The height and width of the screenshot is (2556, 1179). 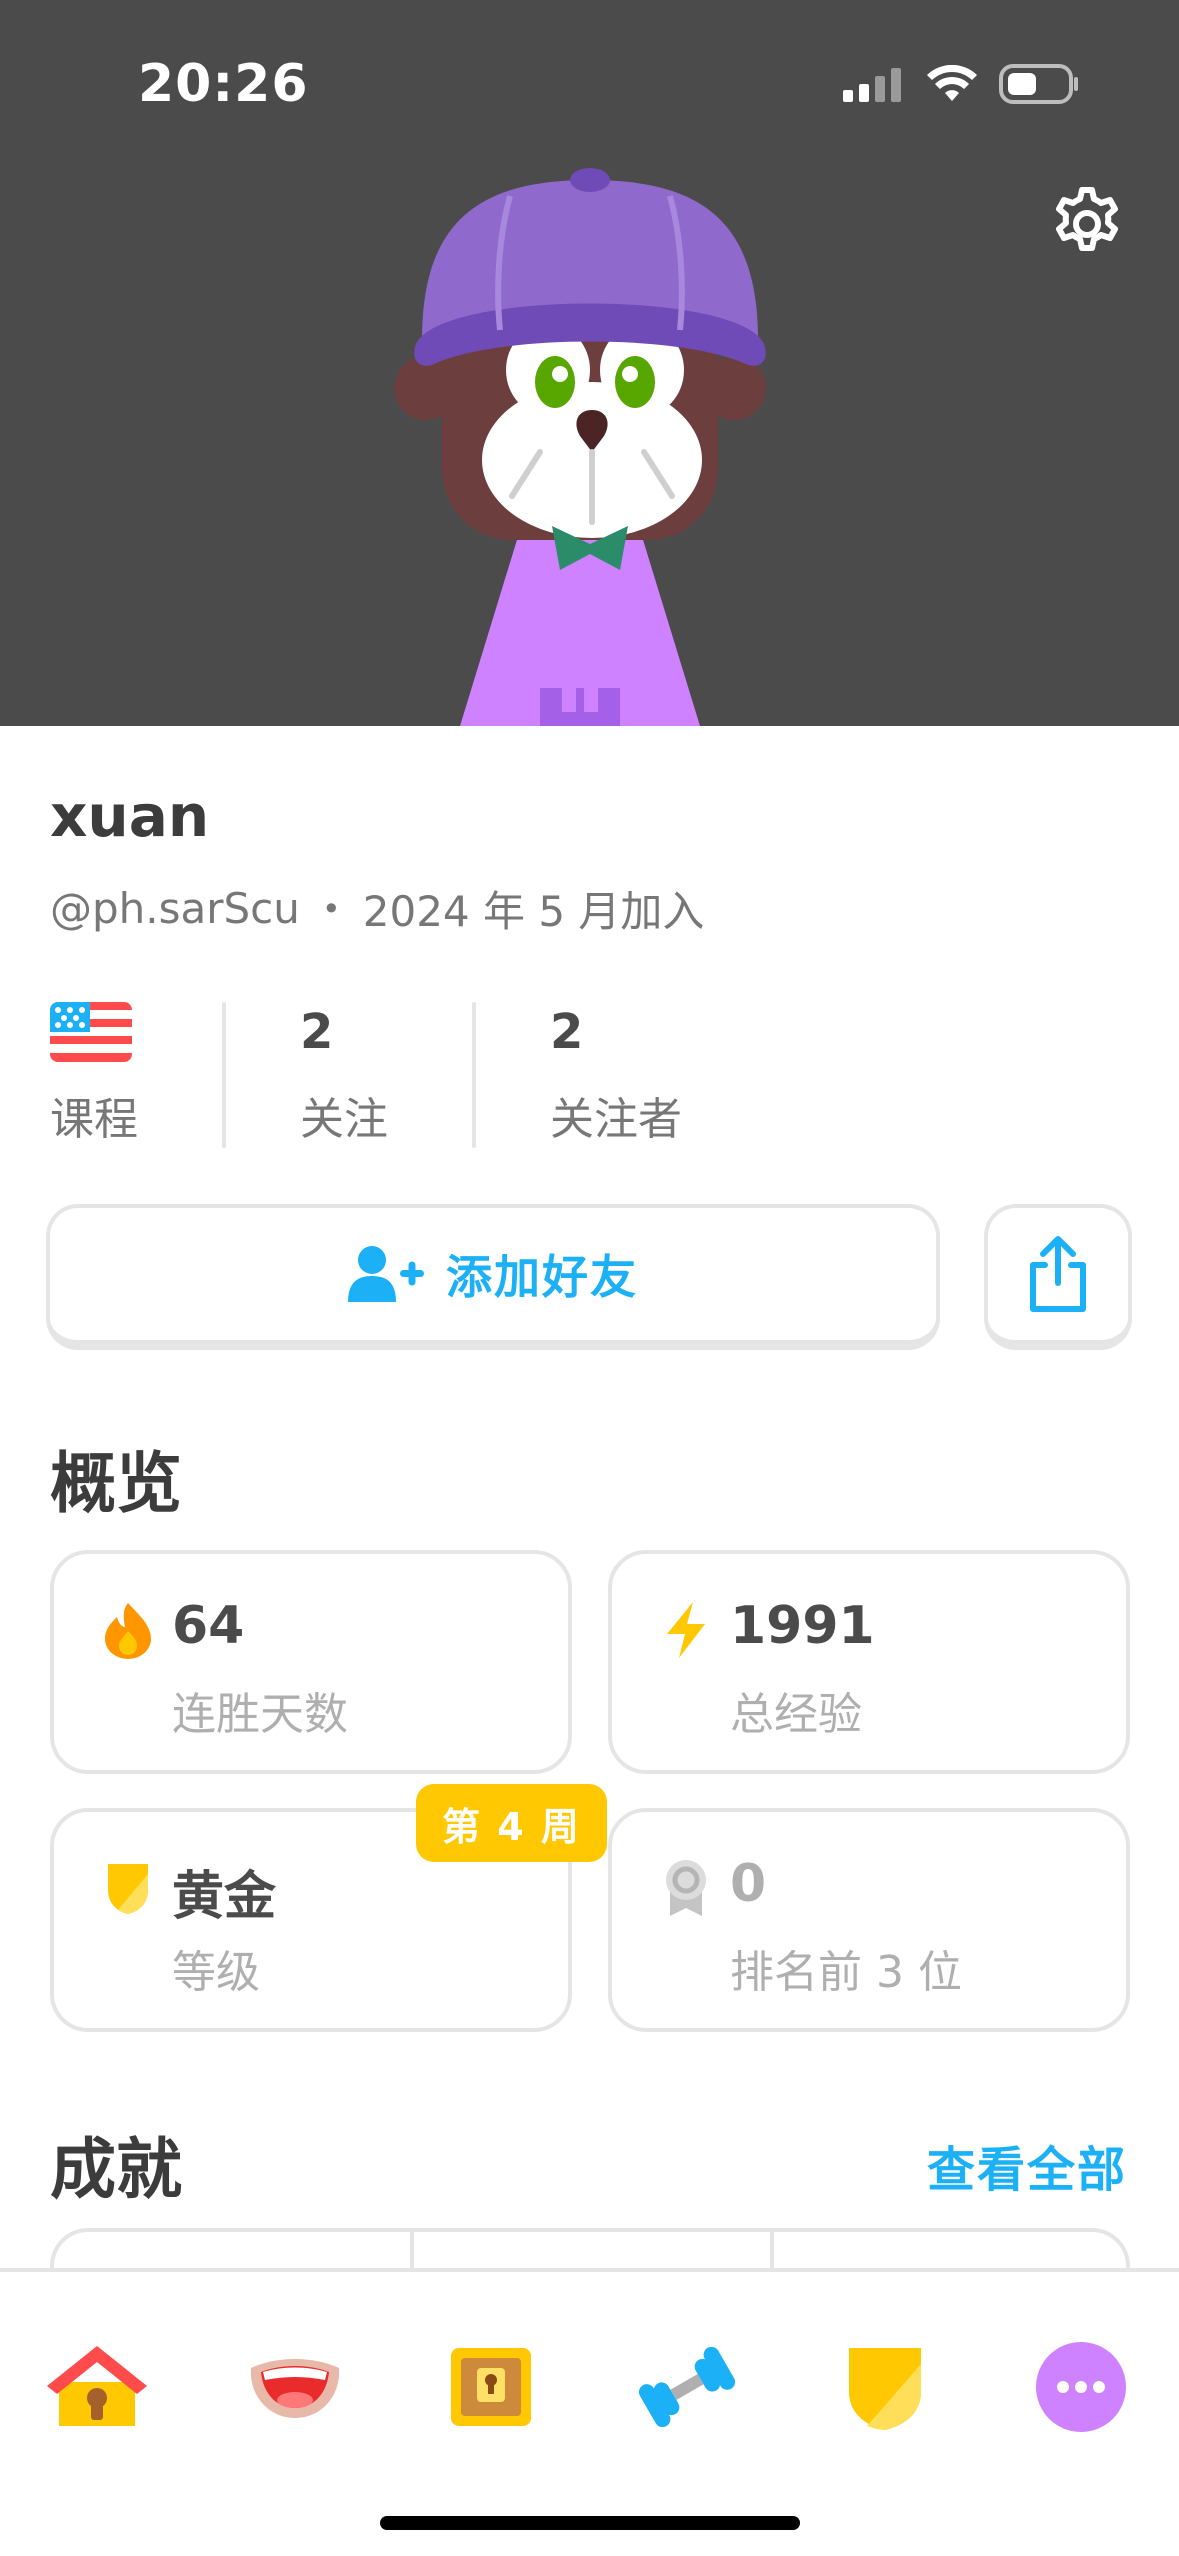 I want to click on profile-name: xuan, so click(x=130, y=816).